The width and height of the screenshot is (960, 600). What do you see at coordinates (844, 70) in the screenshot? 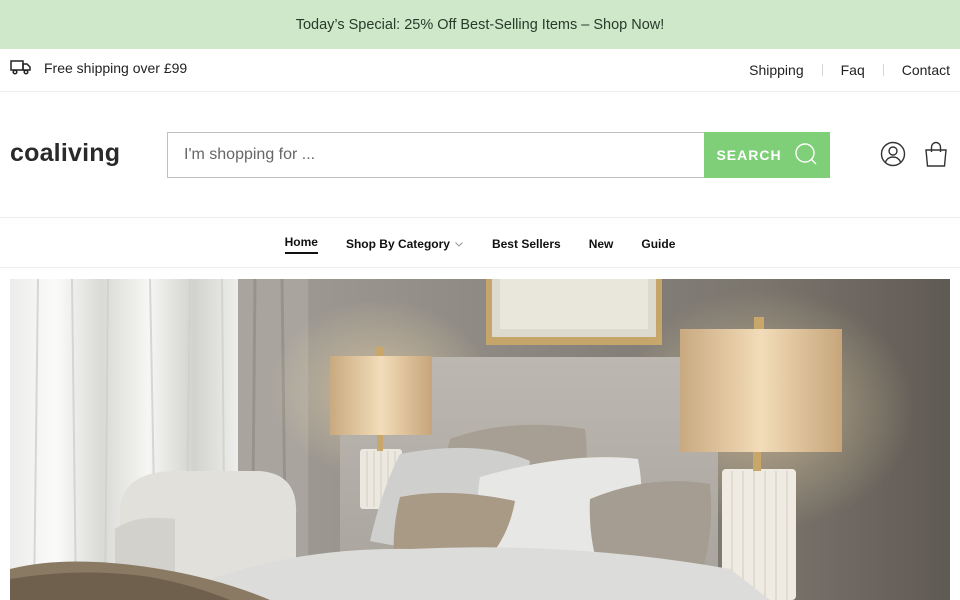
I see `faq-link: Faq` at bounding box center [844, 70].